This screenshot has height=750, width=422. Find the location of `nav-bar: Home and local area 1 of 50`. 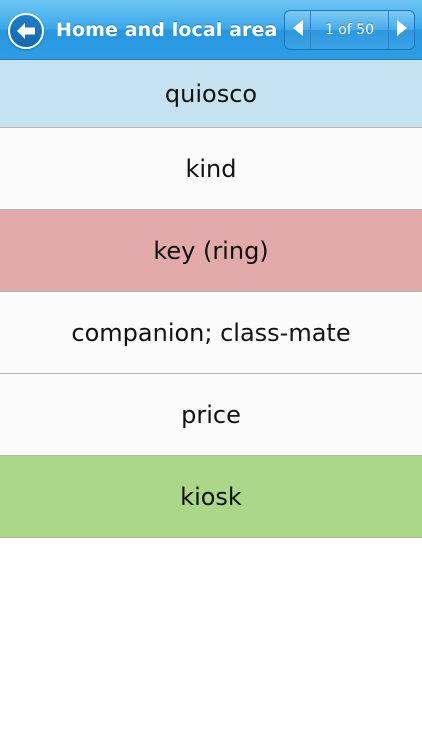

nav-bar: Home and local area 1 of 50 is located at coordinates (211, 30).